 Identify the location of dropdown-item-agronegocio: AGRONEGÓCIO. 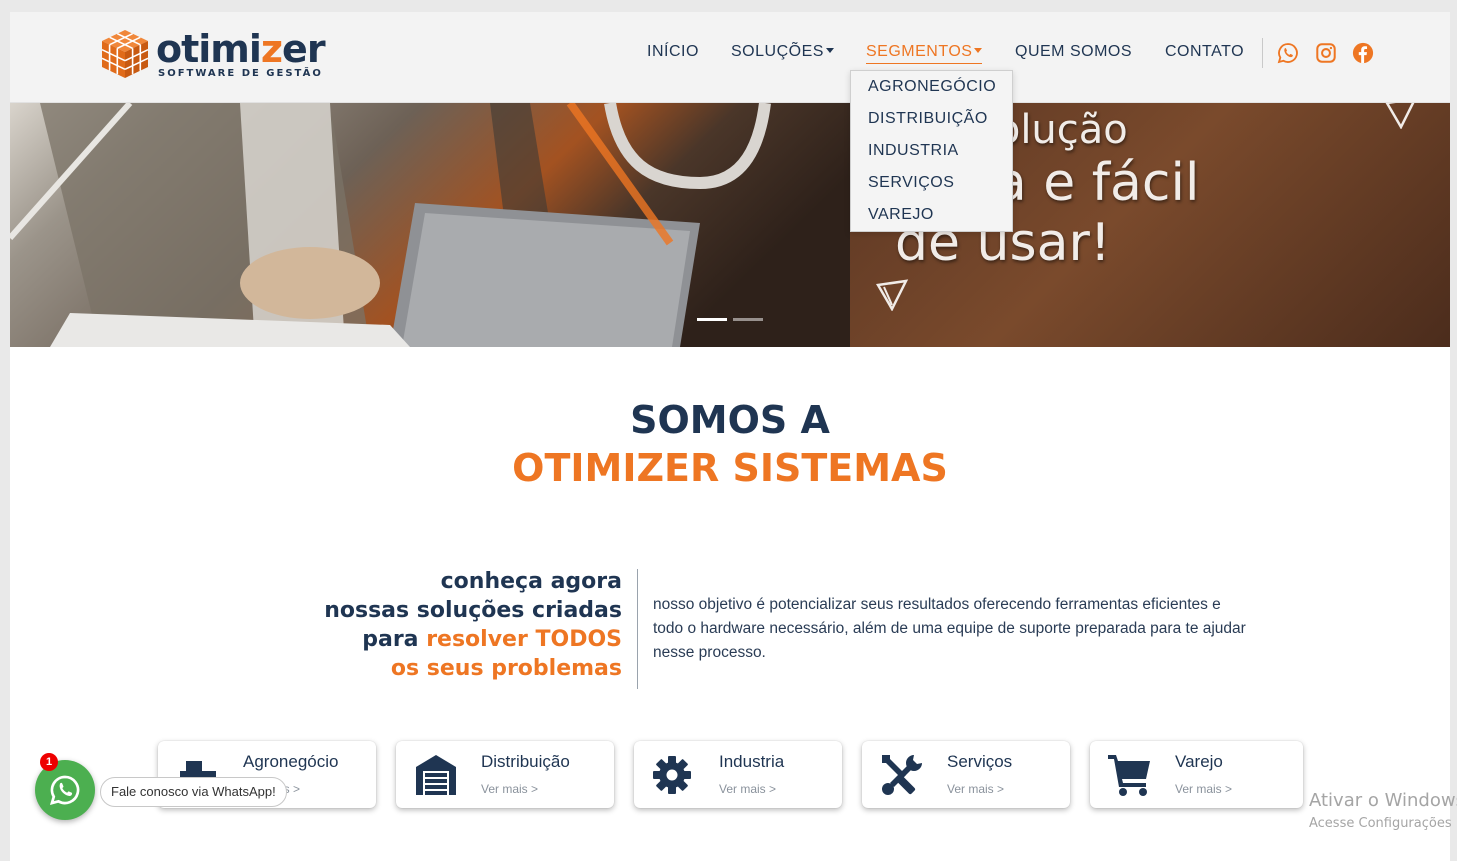
(931, 92).